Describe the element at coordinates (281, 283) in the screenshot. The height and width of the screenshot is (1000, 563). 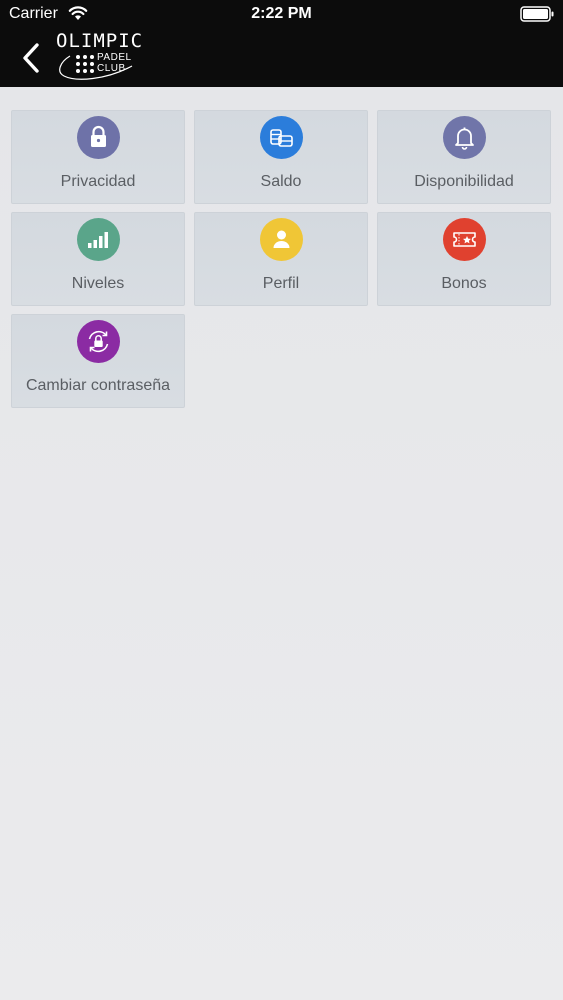
I see `menu-item-label: Perfil` at that location.